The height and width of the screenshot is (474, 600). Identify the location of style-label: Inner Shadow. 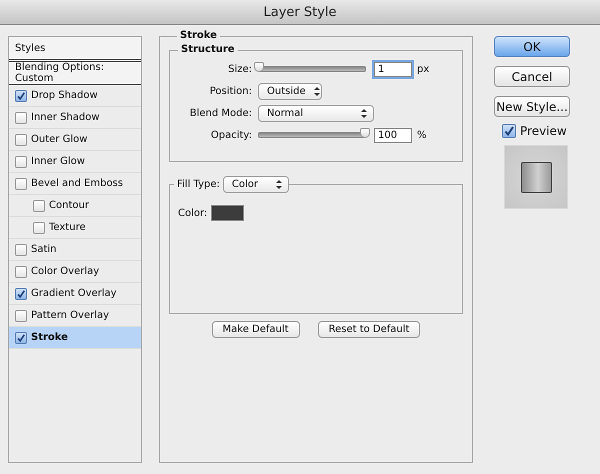
(65, 117).